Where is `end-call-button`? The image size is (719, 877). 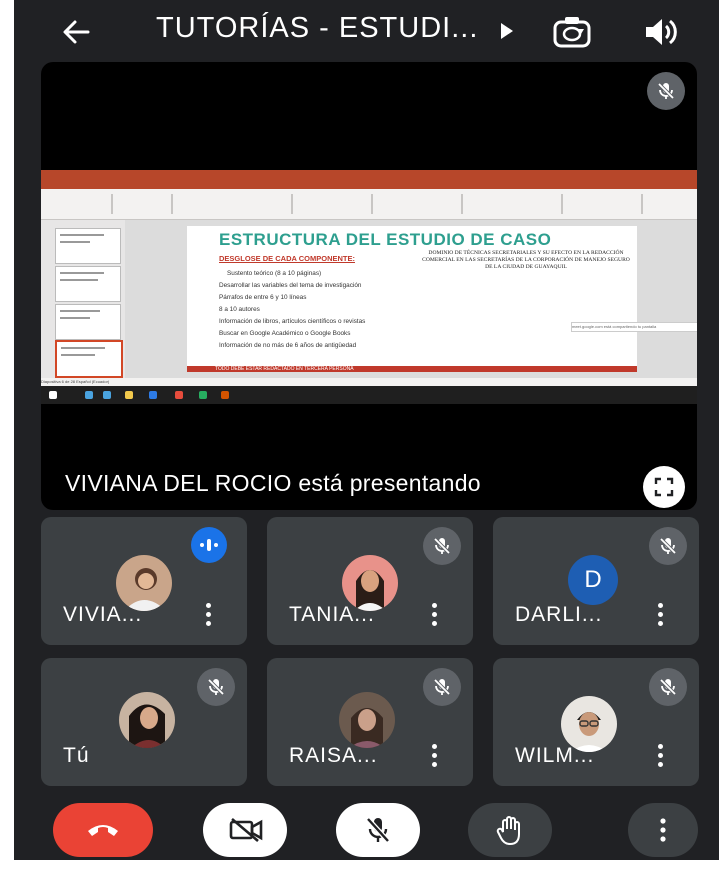
end-call-button is located at coordinates (103, 830).